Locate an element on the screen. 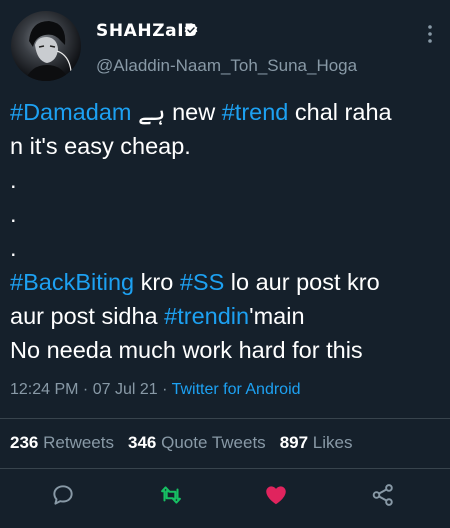  share-icon is located at coordinates (383, 495).